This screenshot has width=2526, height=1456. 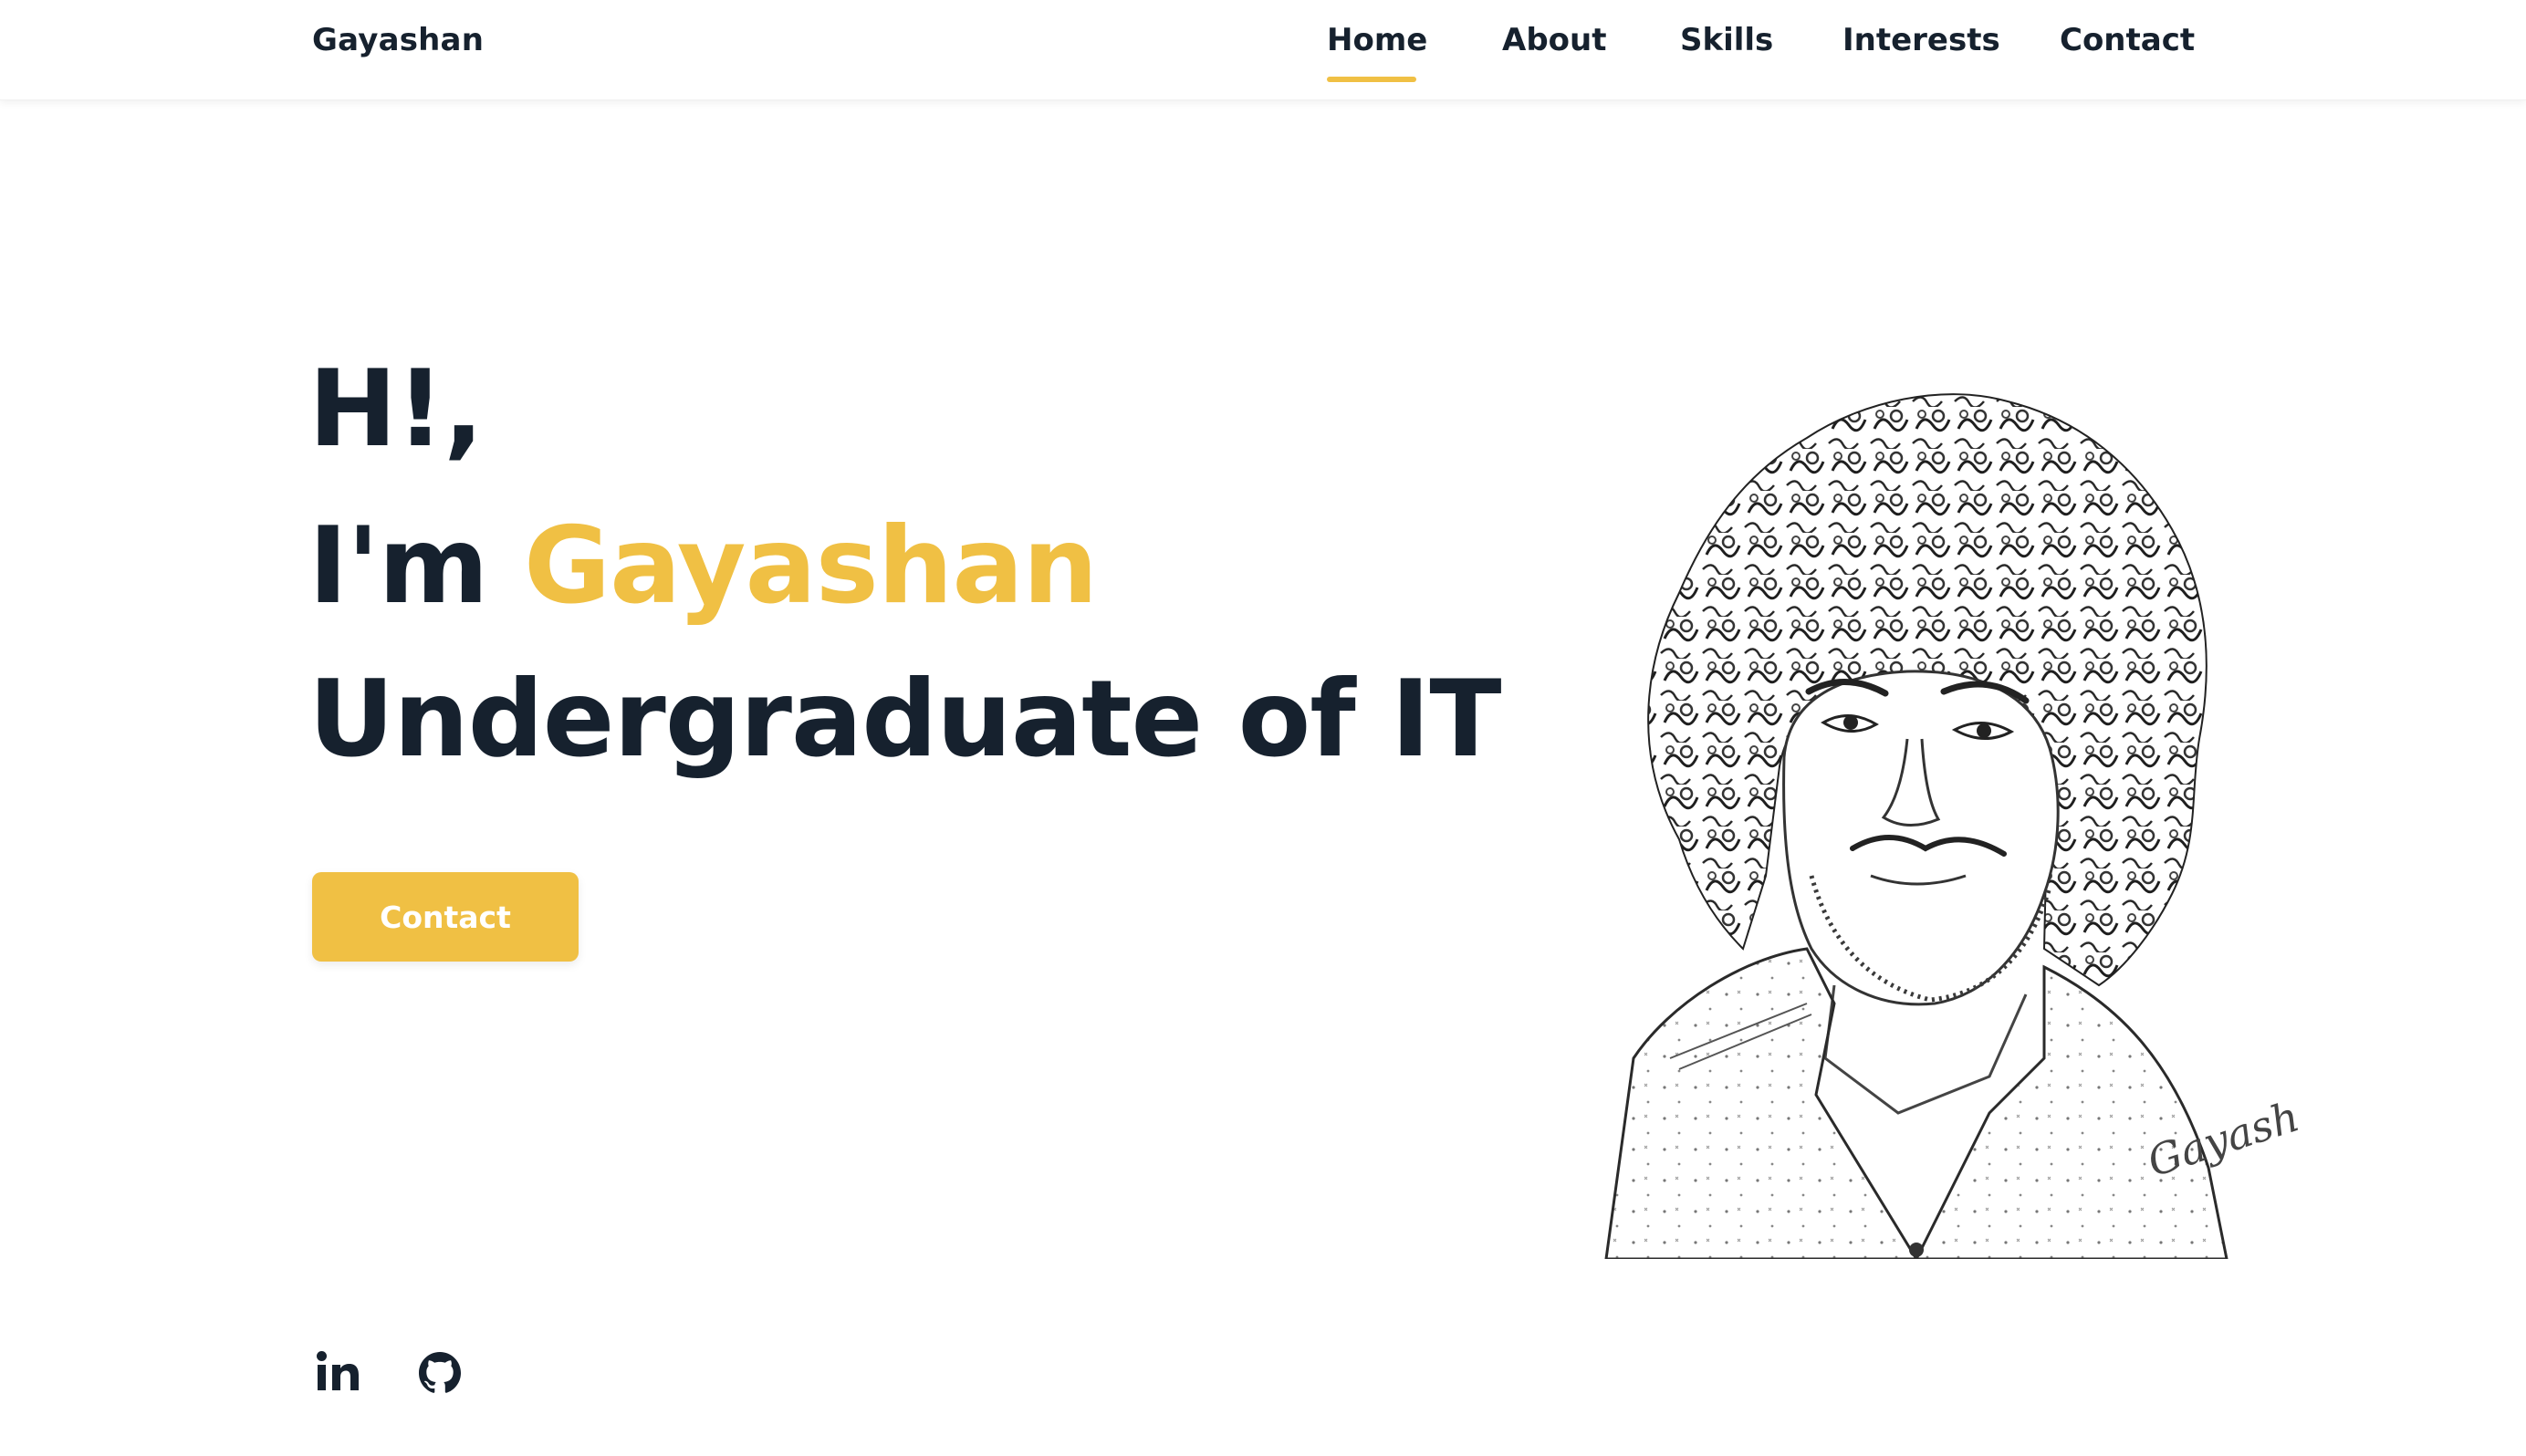 I want to click on nav-item-home: Home, so click(x=1377, y=40).